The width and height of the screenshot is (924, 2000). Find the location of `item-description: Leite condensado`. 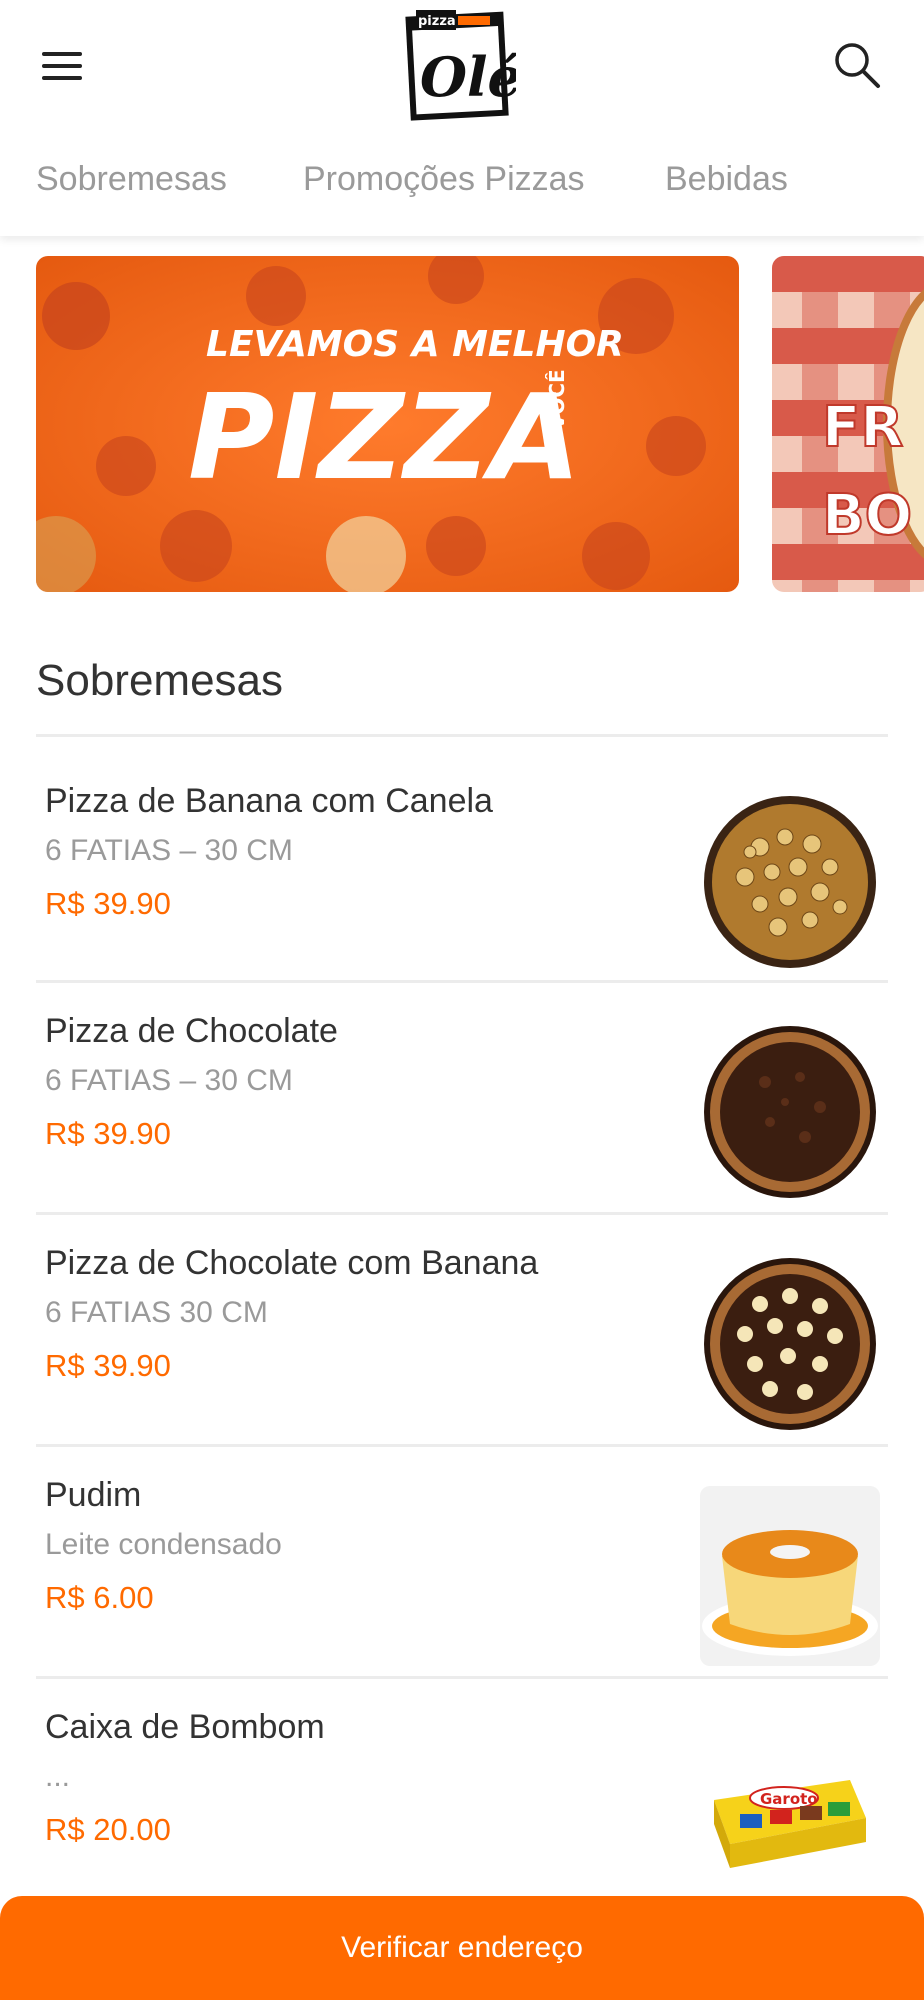

item-description: Leite condensado is located at coordinates (163, 1544).